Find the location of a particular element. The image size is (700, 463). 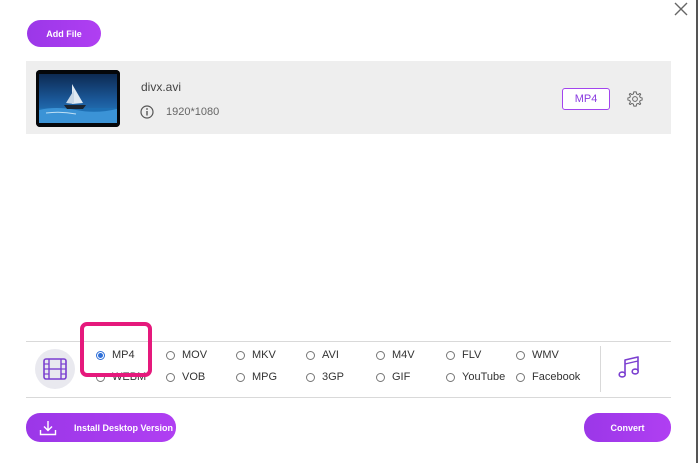

file-resolution: 1920*1080 is located at coordinates (193, 112).